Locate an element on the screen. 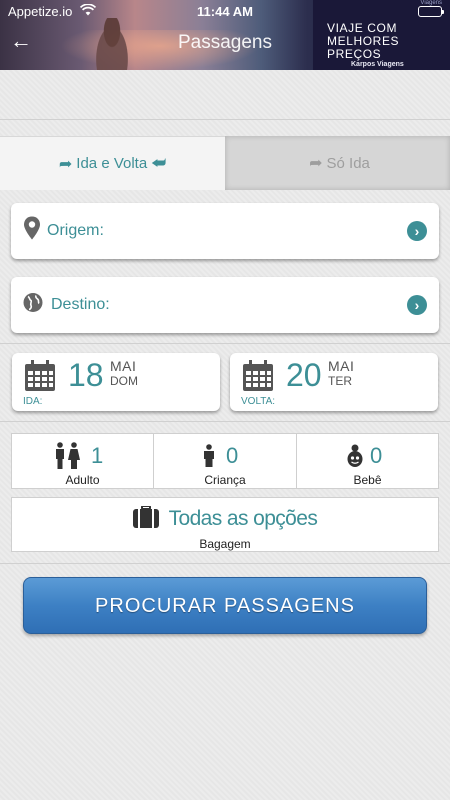  page-title: Passagens is located at coordinates (224, 42).